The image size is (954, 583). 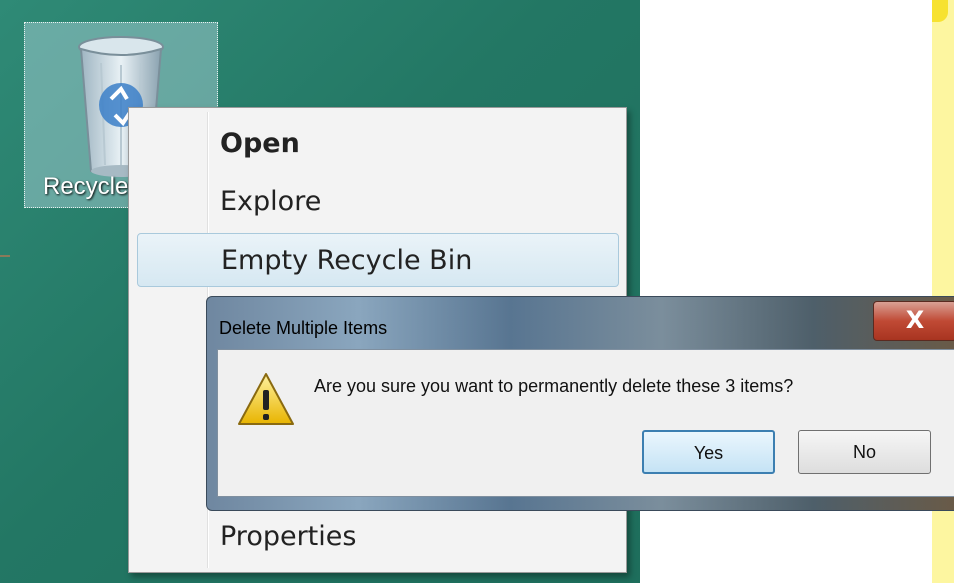 What do you see at coordinates (864, 452) in the screenshot?
I see `no-button: No` at bounding box center [864, 452].